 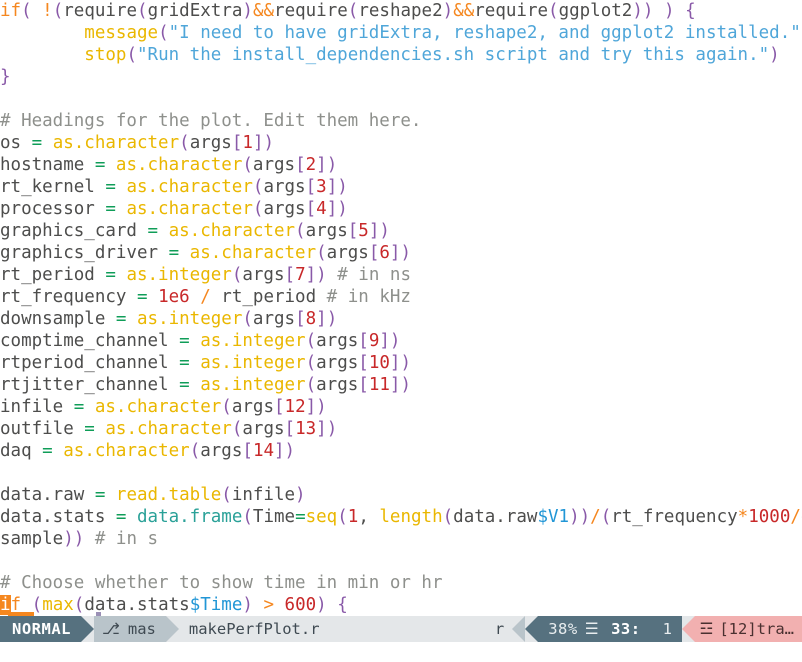 What do you see at coordinates (532, 629) in the screenshot?
I see `statusline-pos-separator-inner-icon` at bounding box center [532, 629].